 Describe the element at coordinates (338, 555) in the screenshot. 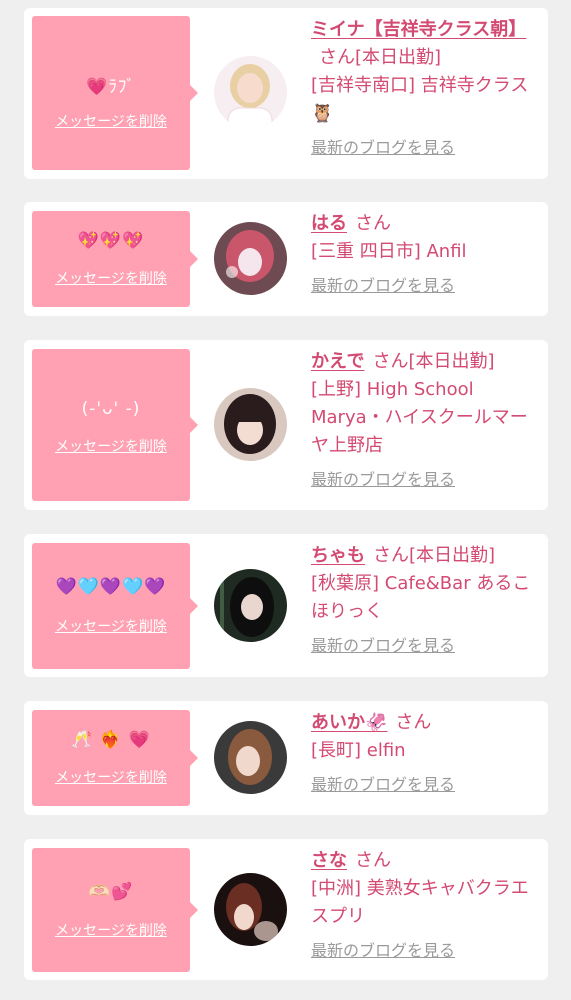

I see `cast-name-link: ちゃも` at that location.